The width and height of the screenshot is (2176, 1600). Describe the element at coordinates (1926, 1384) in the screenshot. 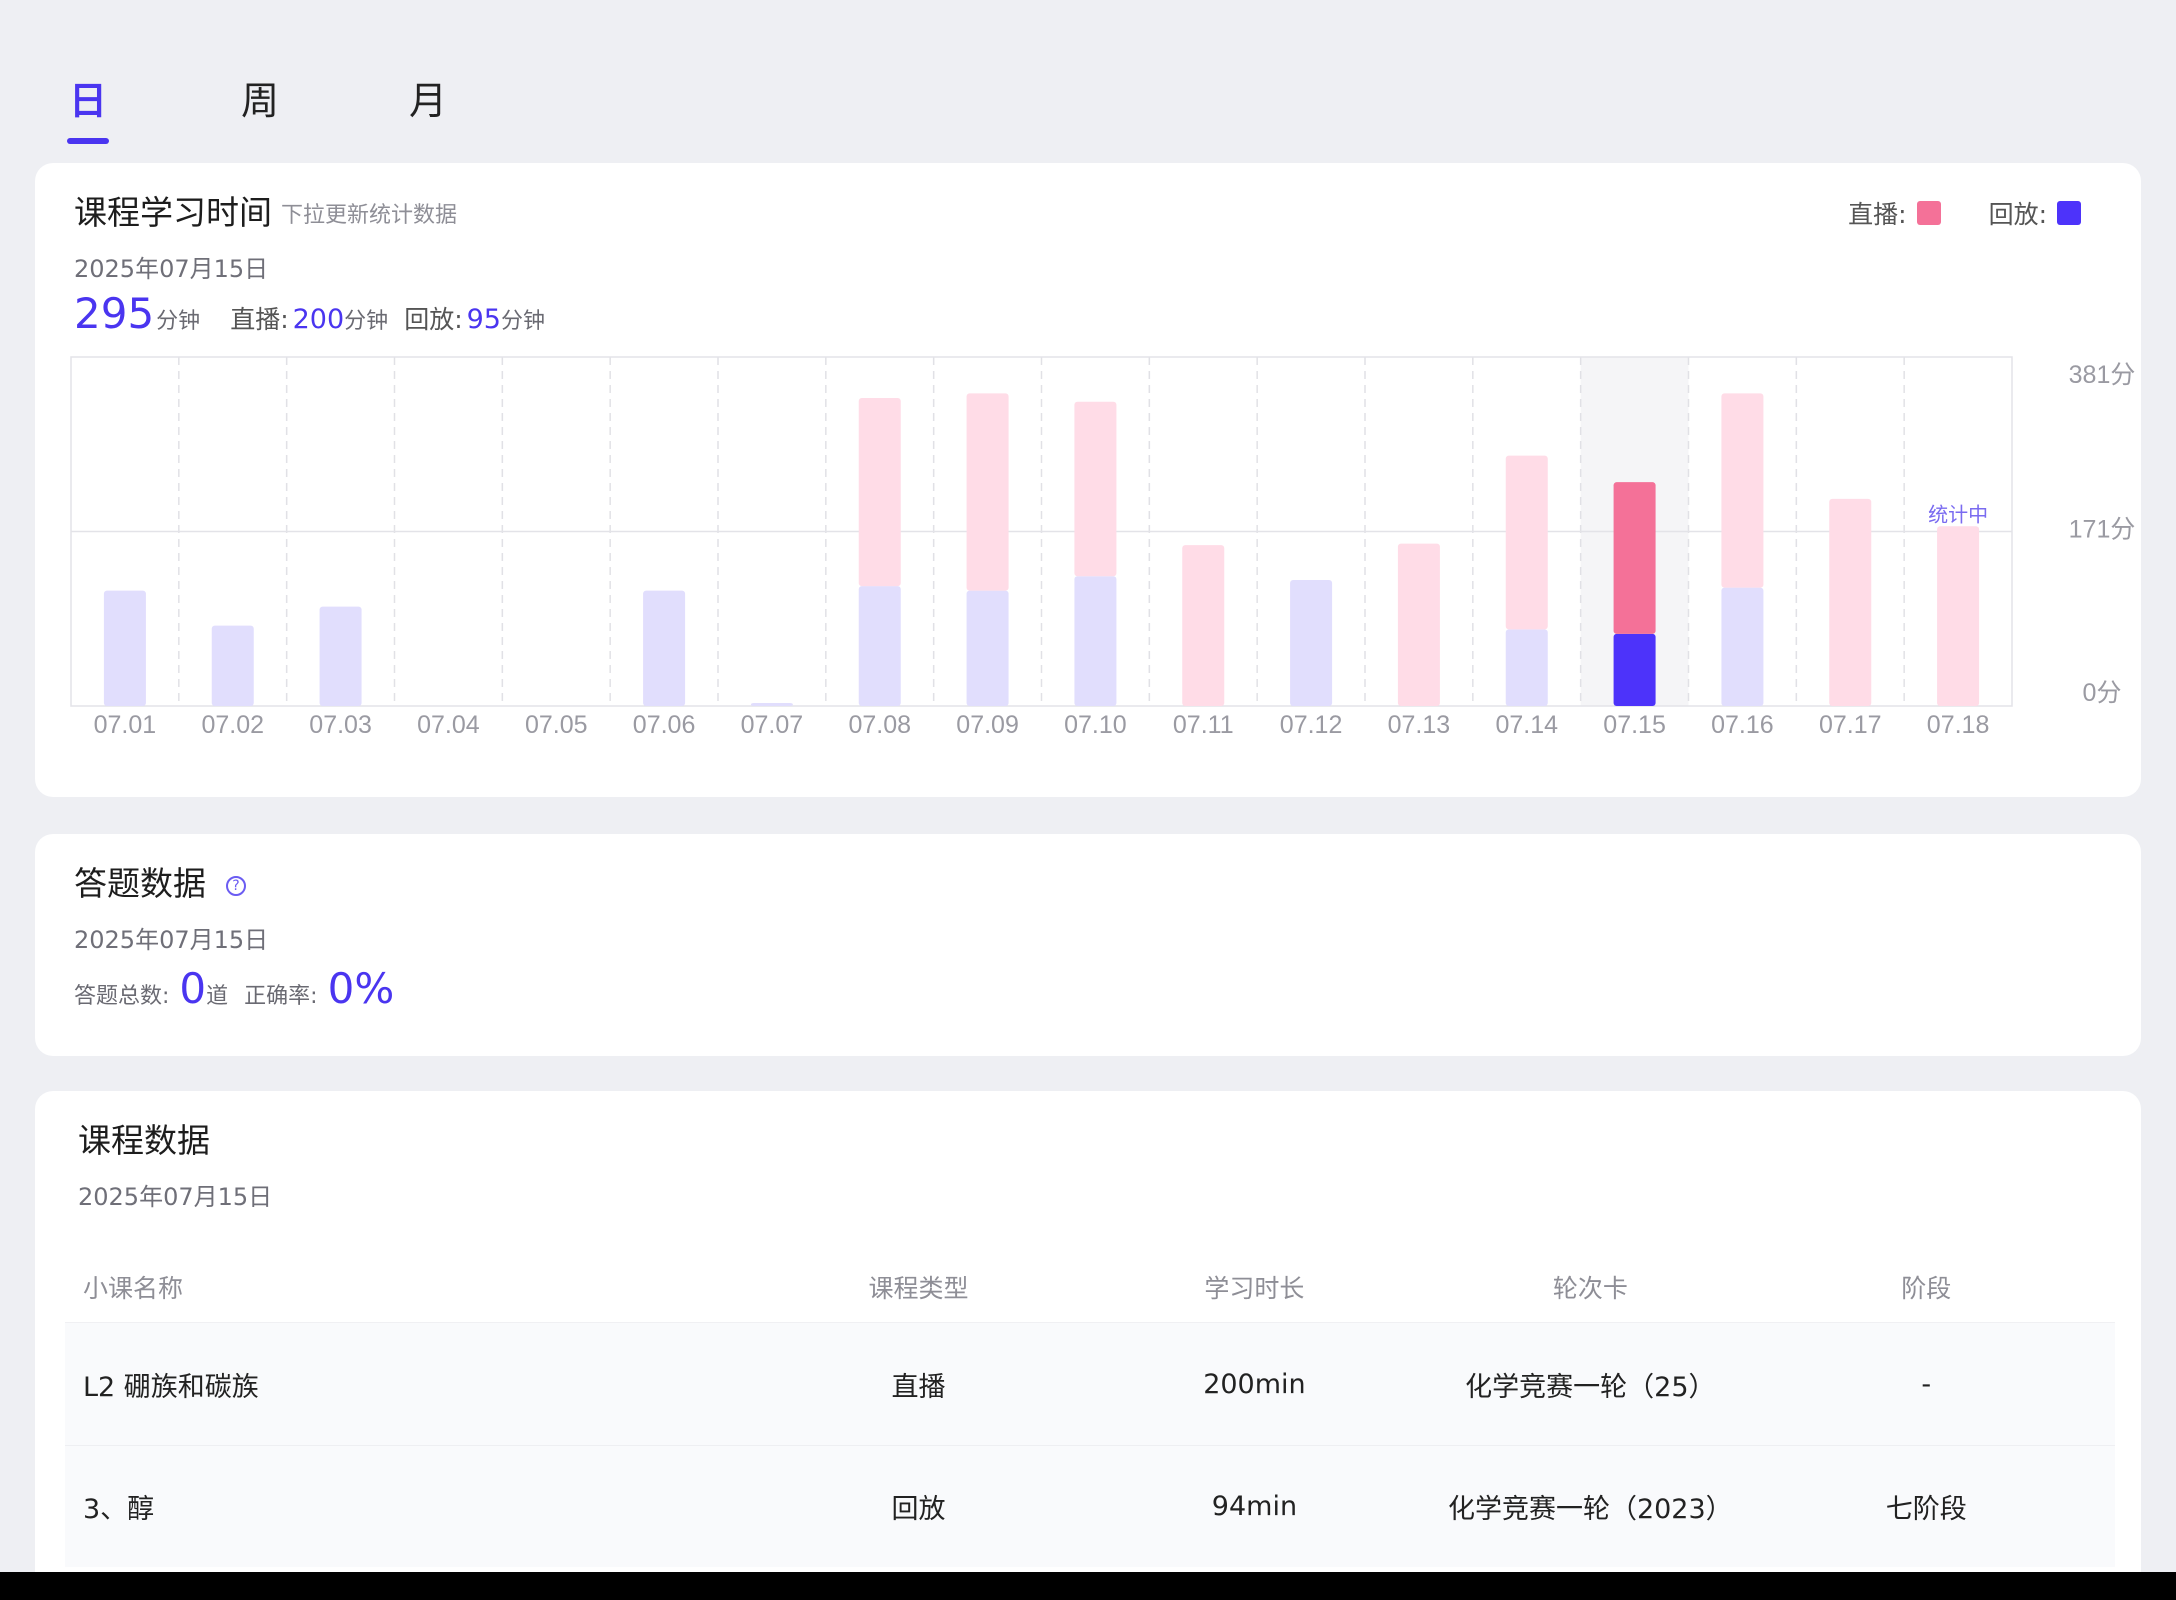

I see `cell-stage: -` at that location.